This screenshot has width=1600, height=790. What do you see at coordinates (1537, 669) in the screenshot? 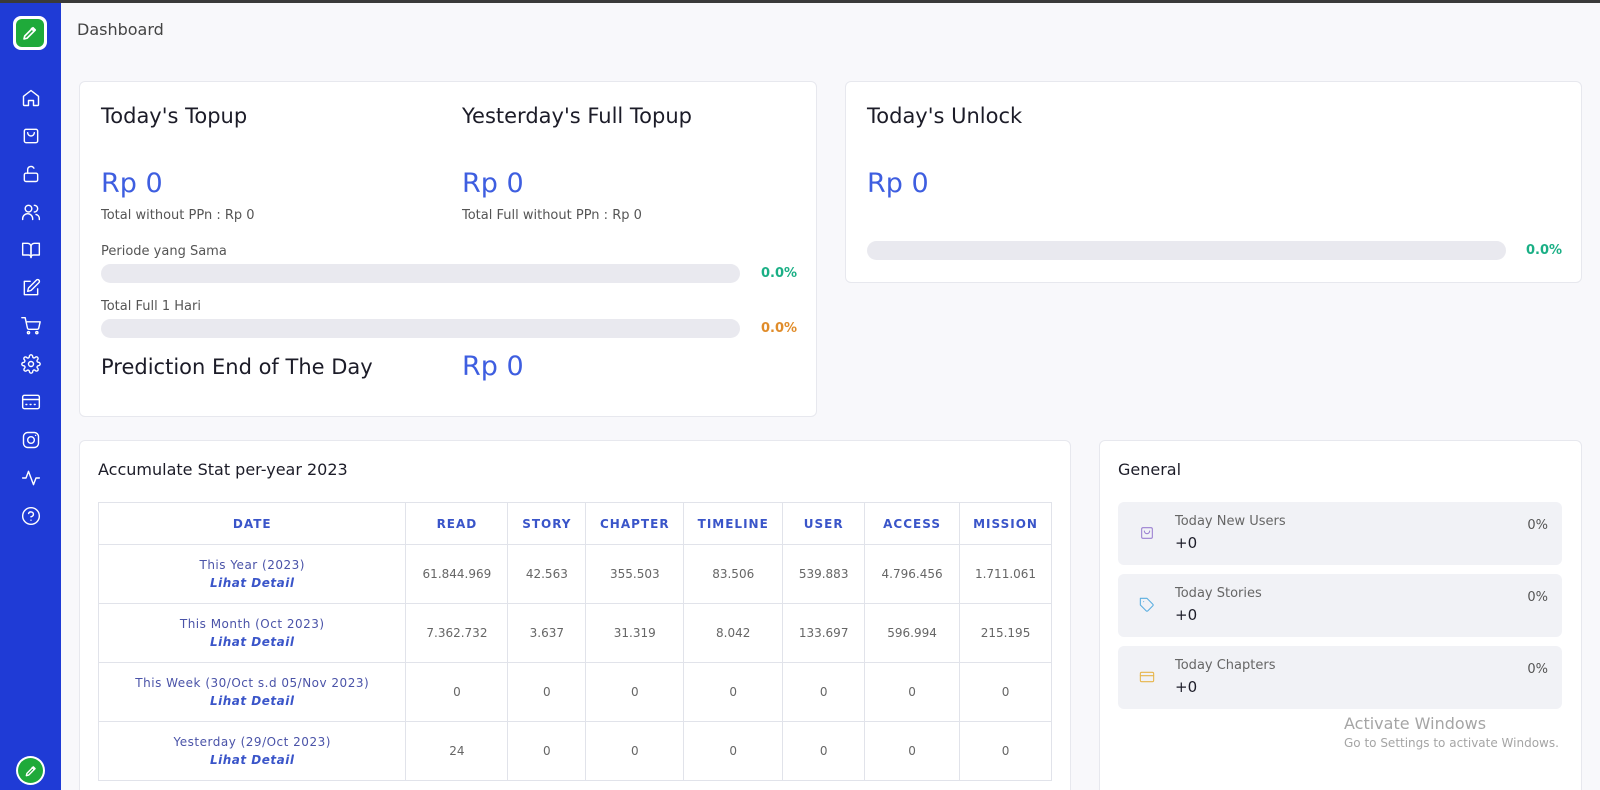
I see `general-item-percent: 0%` at bounding box center [1537, 669].